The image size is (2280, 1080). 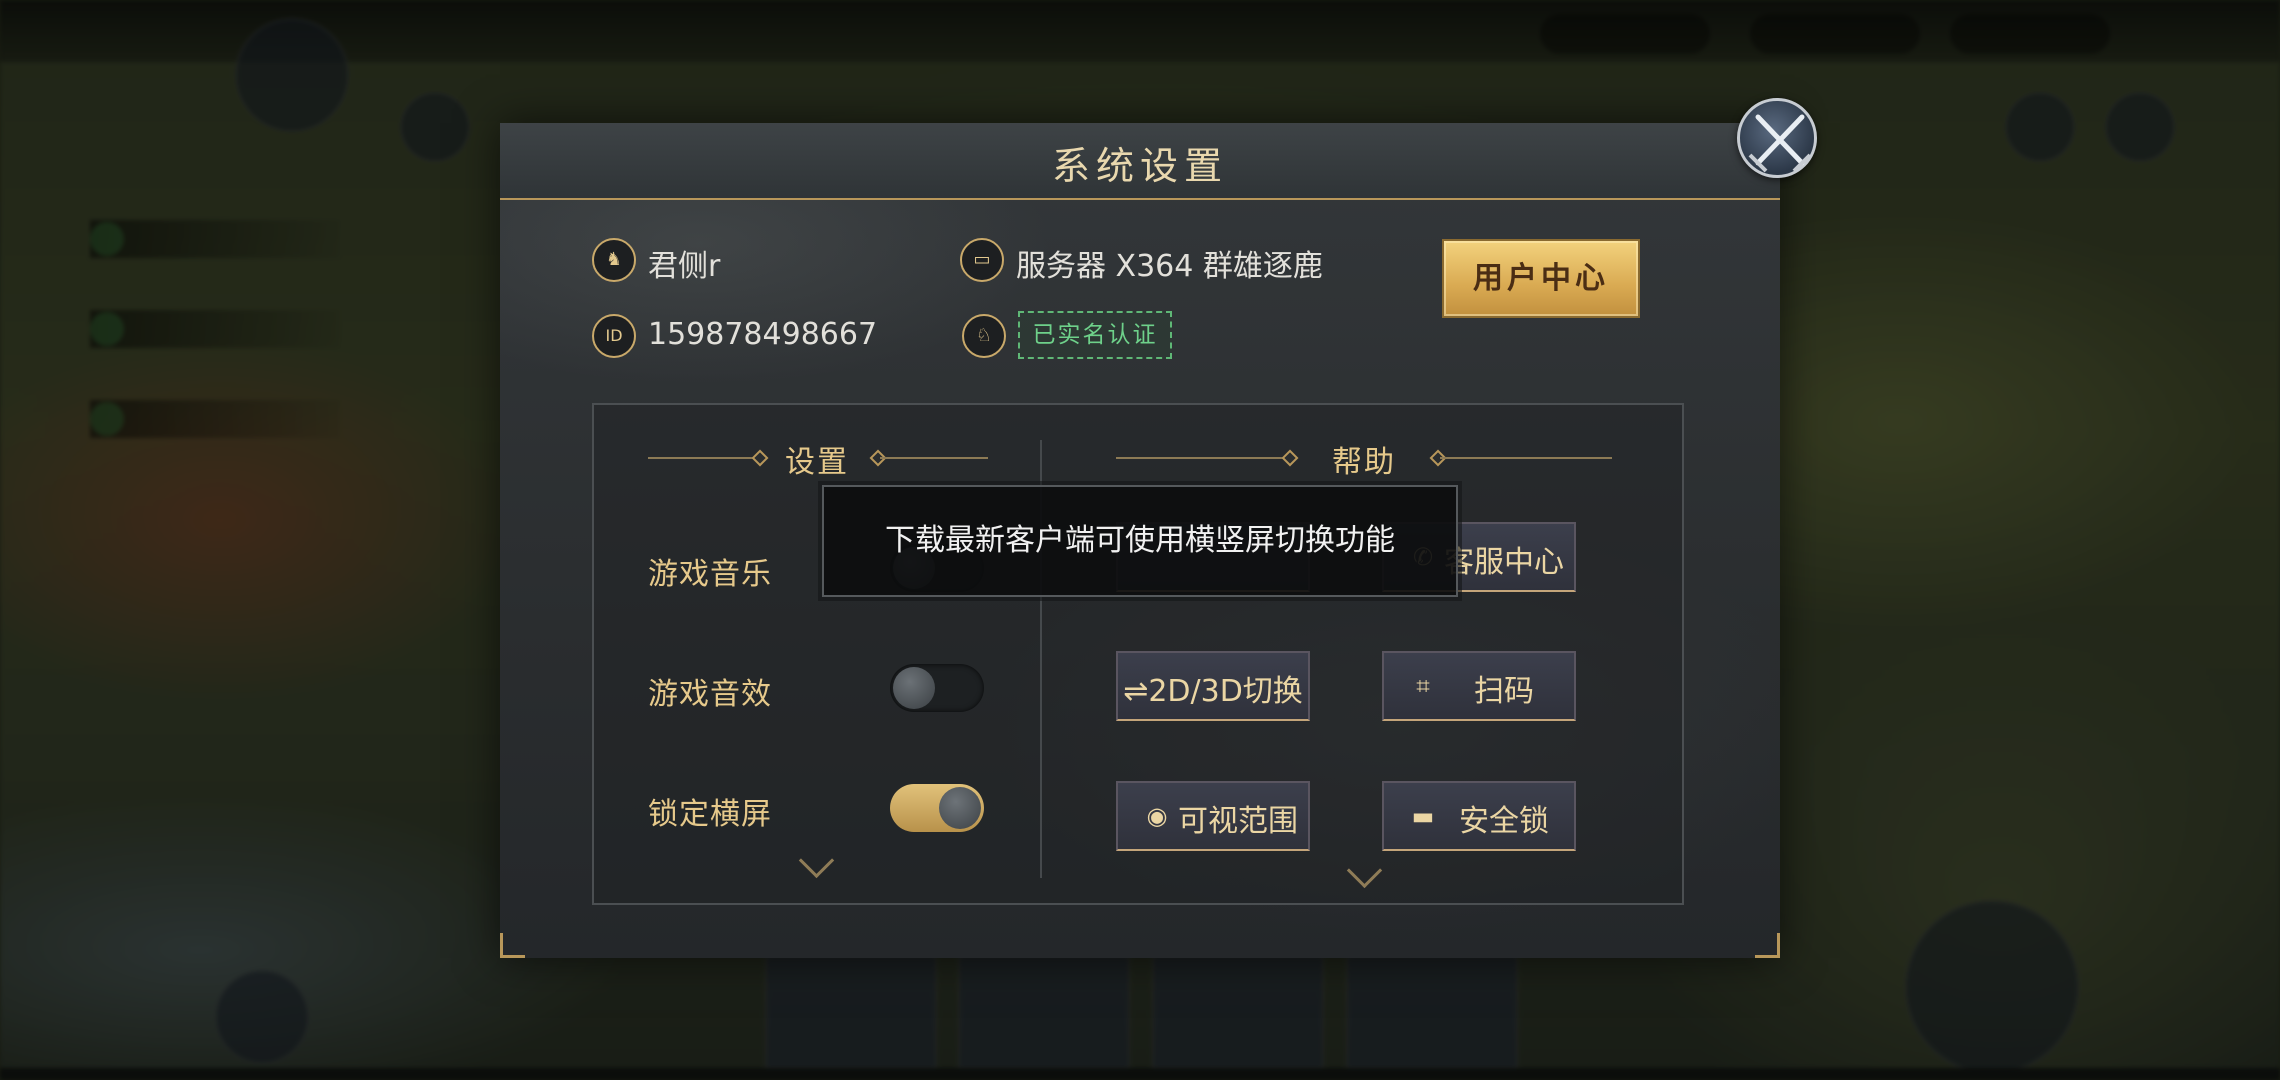 What do you see at coordinates (1780, 143) in the screenshot?
I see `crossed-swords-icon` at bounding box center [1780, 143].